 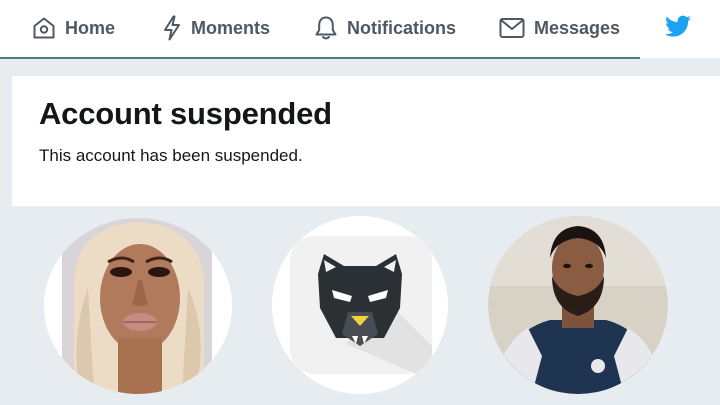 I want to click on woman-avatar, so click(x=138, y=306).